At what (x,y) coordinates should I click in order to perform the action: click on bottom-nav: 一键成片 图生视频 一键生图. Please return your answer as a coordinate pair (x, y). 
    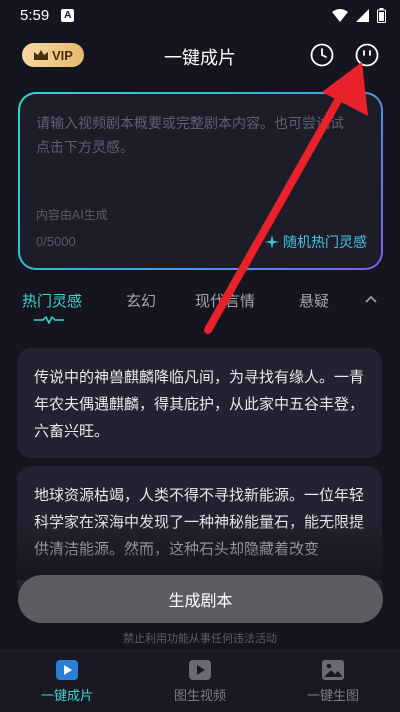
    Looking at the image, I should click on (200, 681).